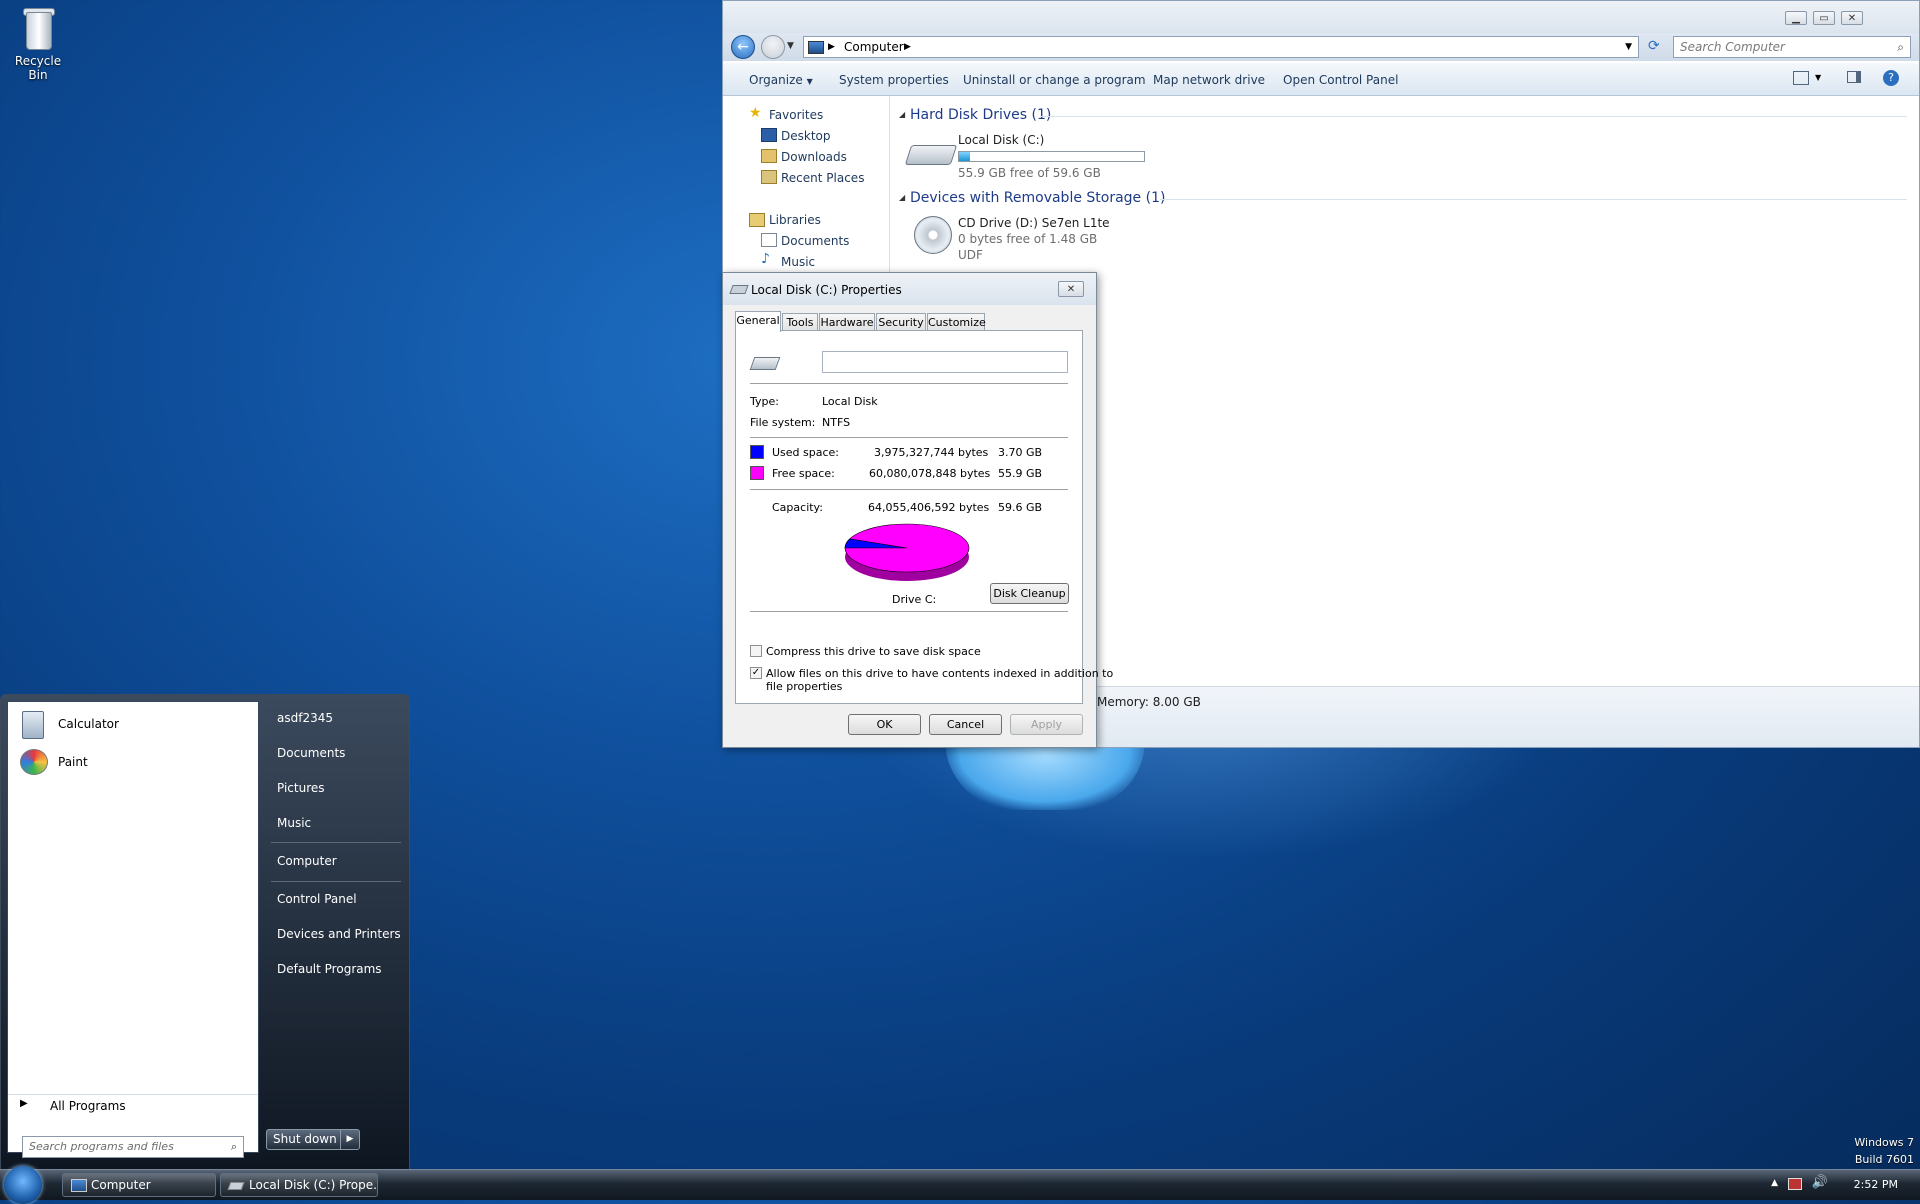 Image resolution: width=1920 pixels, height=1204 pixels. Describe the element at coordinates (743, 47) in the screenshot. I see `back-button: ←` at that location.